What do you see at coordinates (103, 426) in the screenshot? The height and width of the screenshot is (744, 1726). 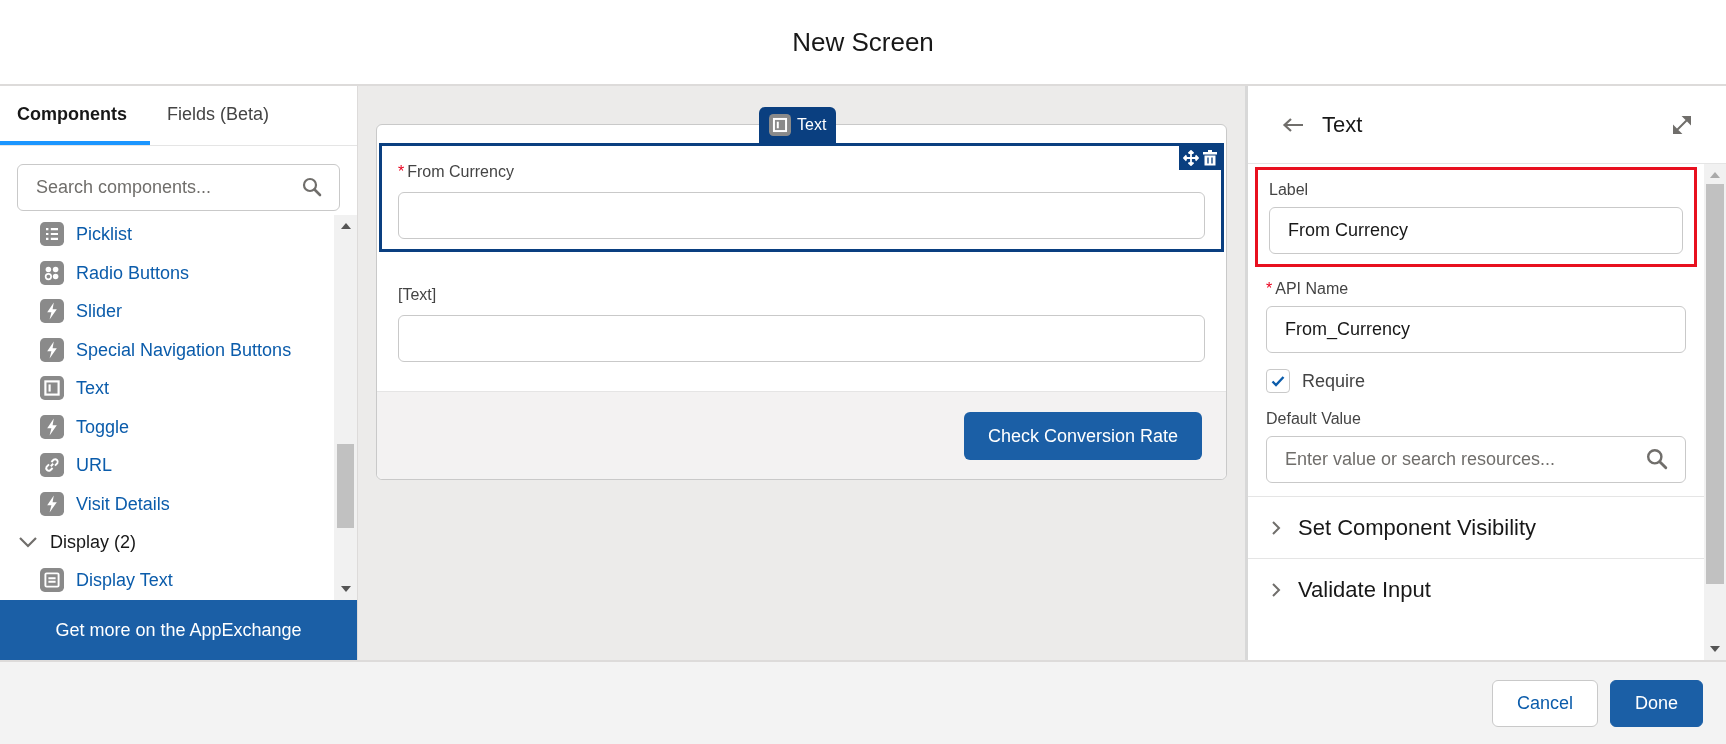 I see `component-item: Toggle` at bounding box center [103, 426].